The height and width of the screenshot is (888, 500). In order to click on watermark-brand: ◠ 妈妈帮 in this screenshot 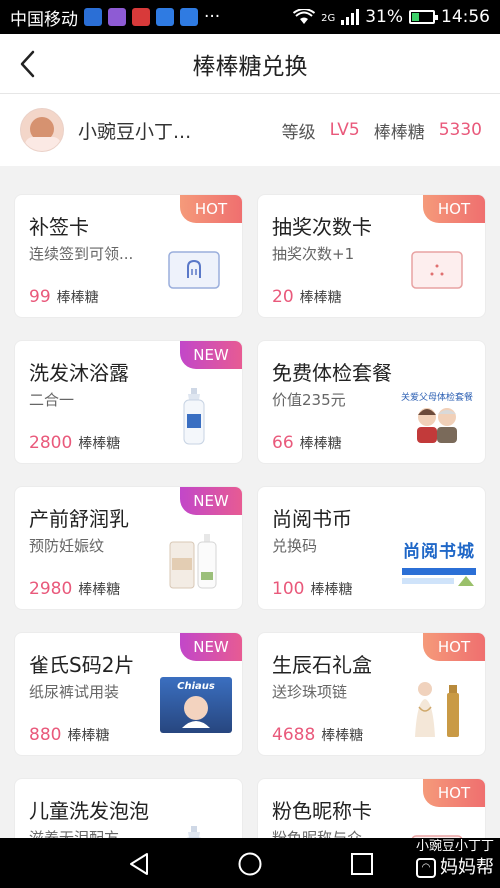, I will do `click(455, 868)`.